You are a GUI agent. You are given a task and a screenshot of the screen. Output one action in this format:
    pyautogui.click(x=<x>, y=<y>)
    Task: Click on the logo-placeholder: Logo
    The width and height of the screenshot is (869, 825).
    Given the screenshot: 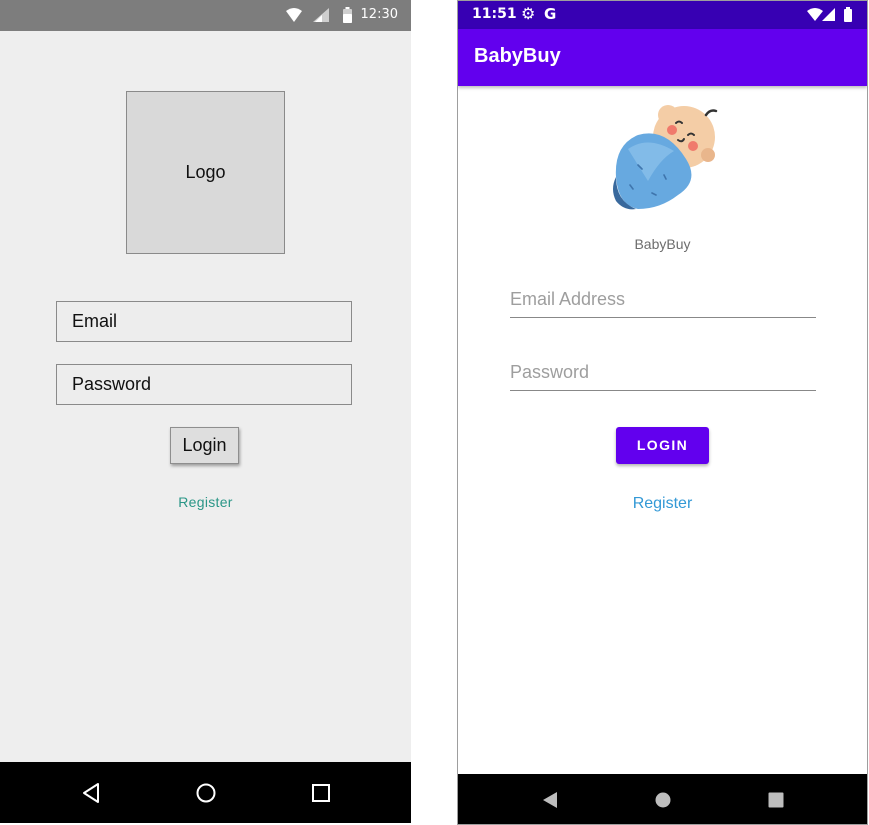 What is the action you would take?
    pyautogui.click(x=205, y=172)
    